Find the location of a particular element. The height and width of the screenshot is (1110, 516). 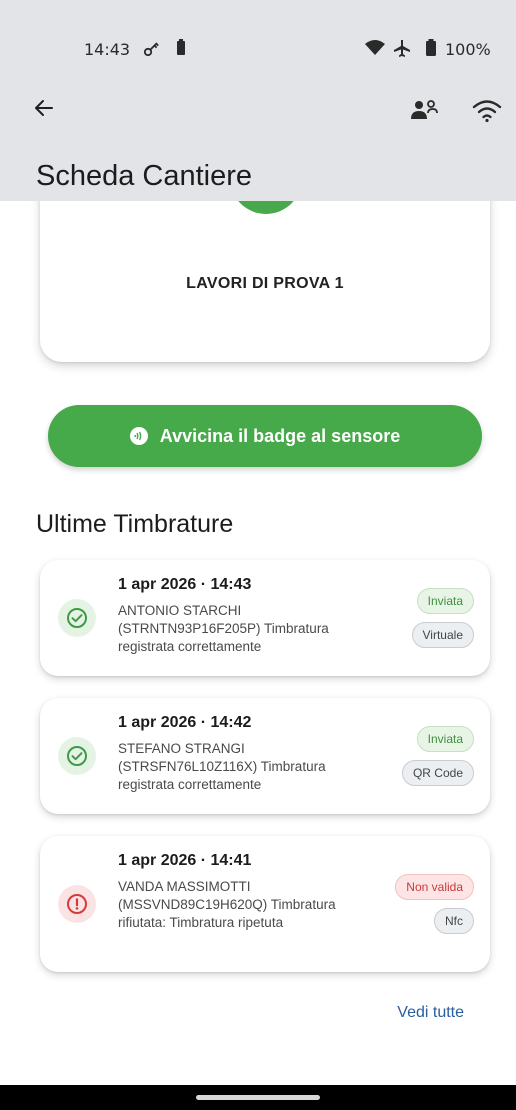

back-button is located at coordinates (47, 111).